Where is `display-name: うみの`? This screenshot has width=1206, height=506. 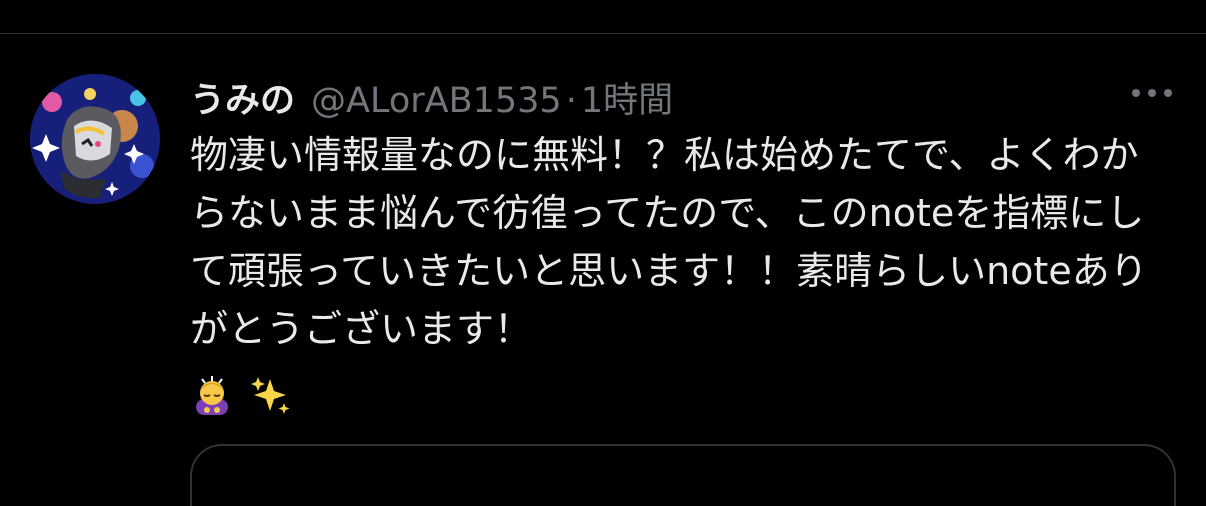 display-name: うみの is located at coordinates (242, 97).